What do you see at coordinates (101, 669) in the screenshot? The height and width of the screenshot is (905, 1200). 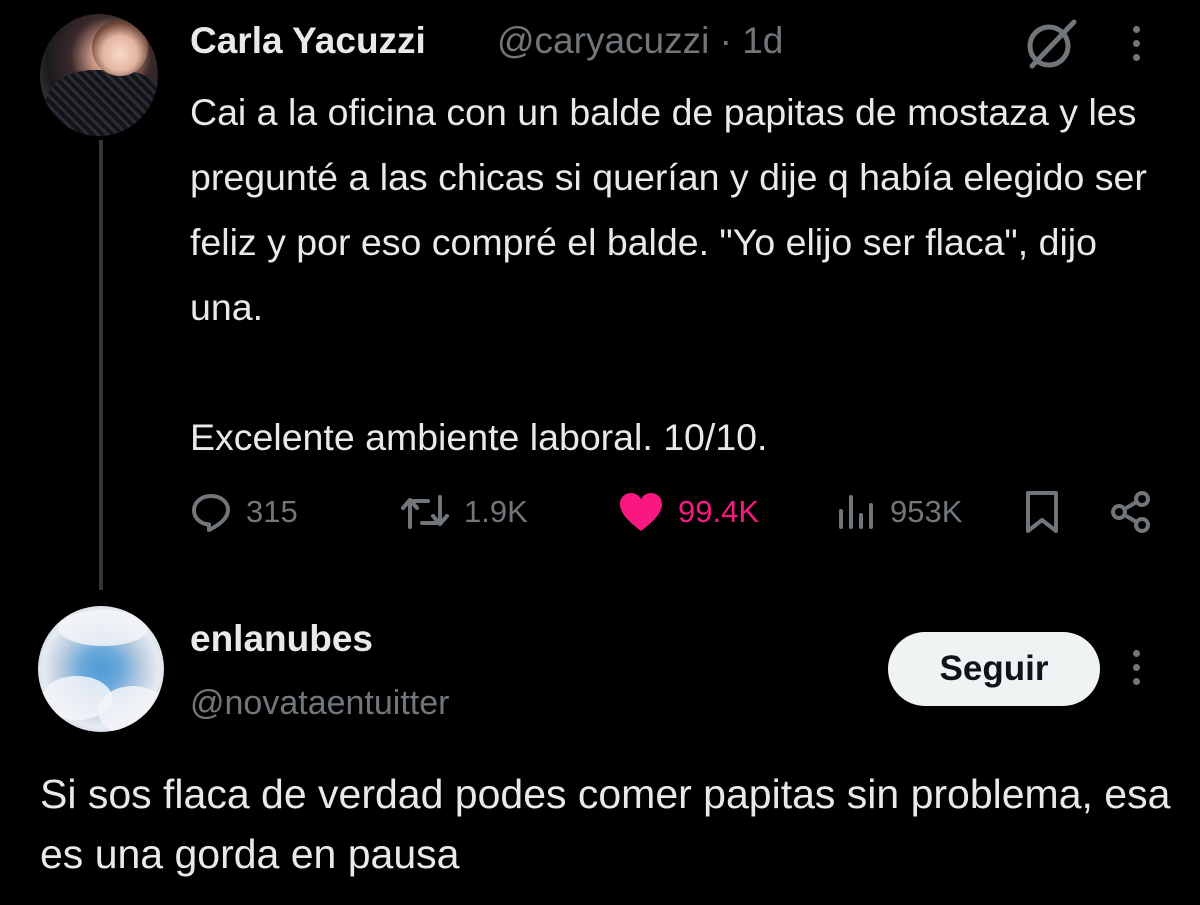 I see `reply-author-avatar` at bounding box center [101, 669].